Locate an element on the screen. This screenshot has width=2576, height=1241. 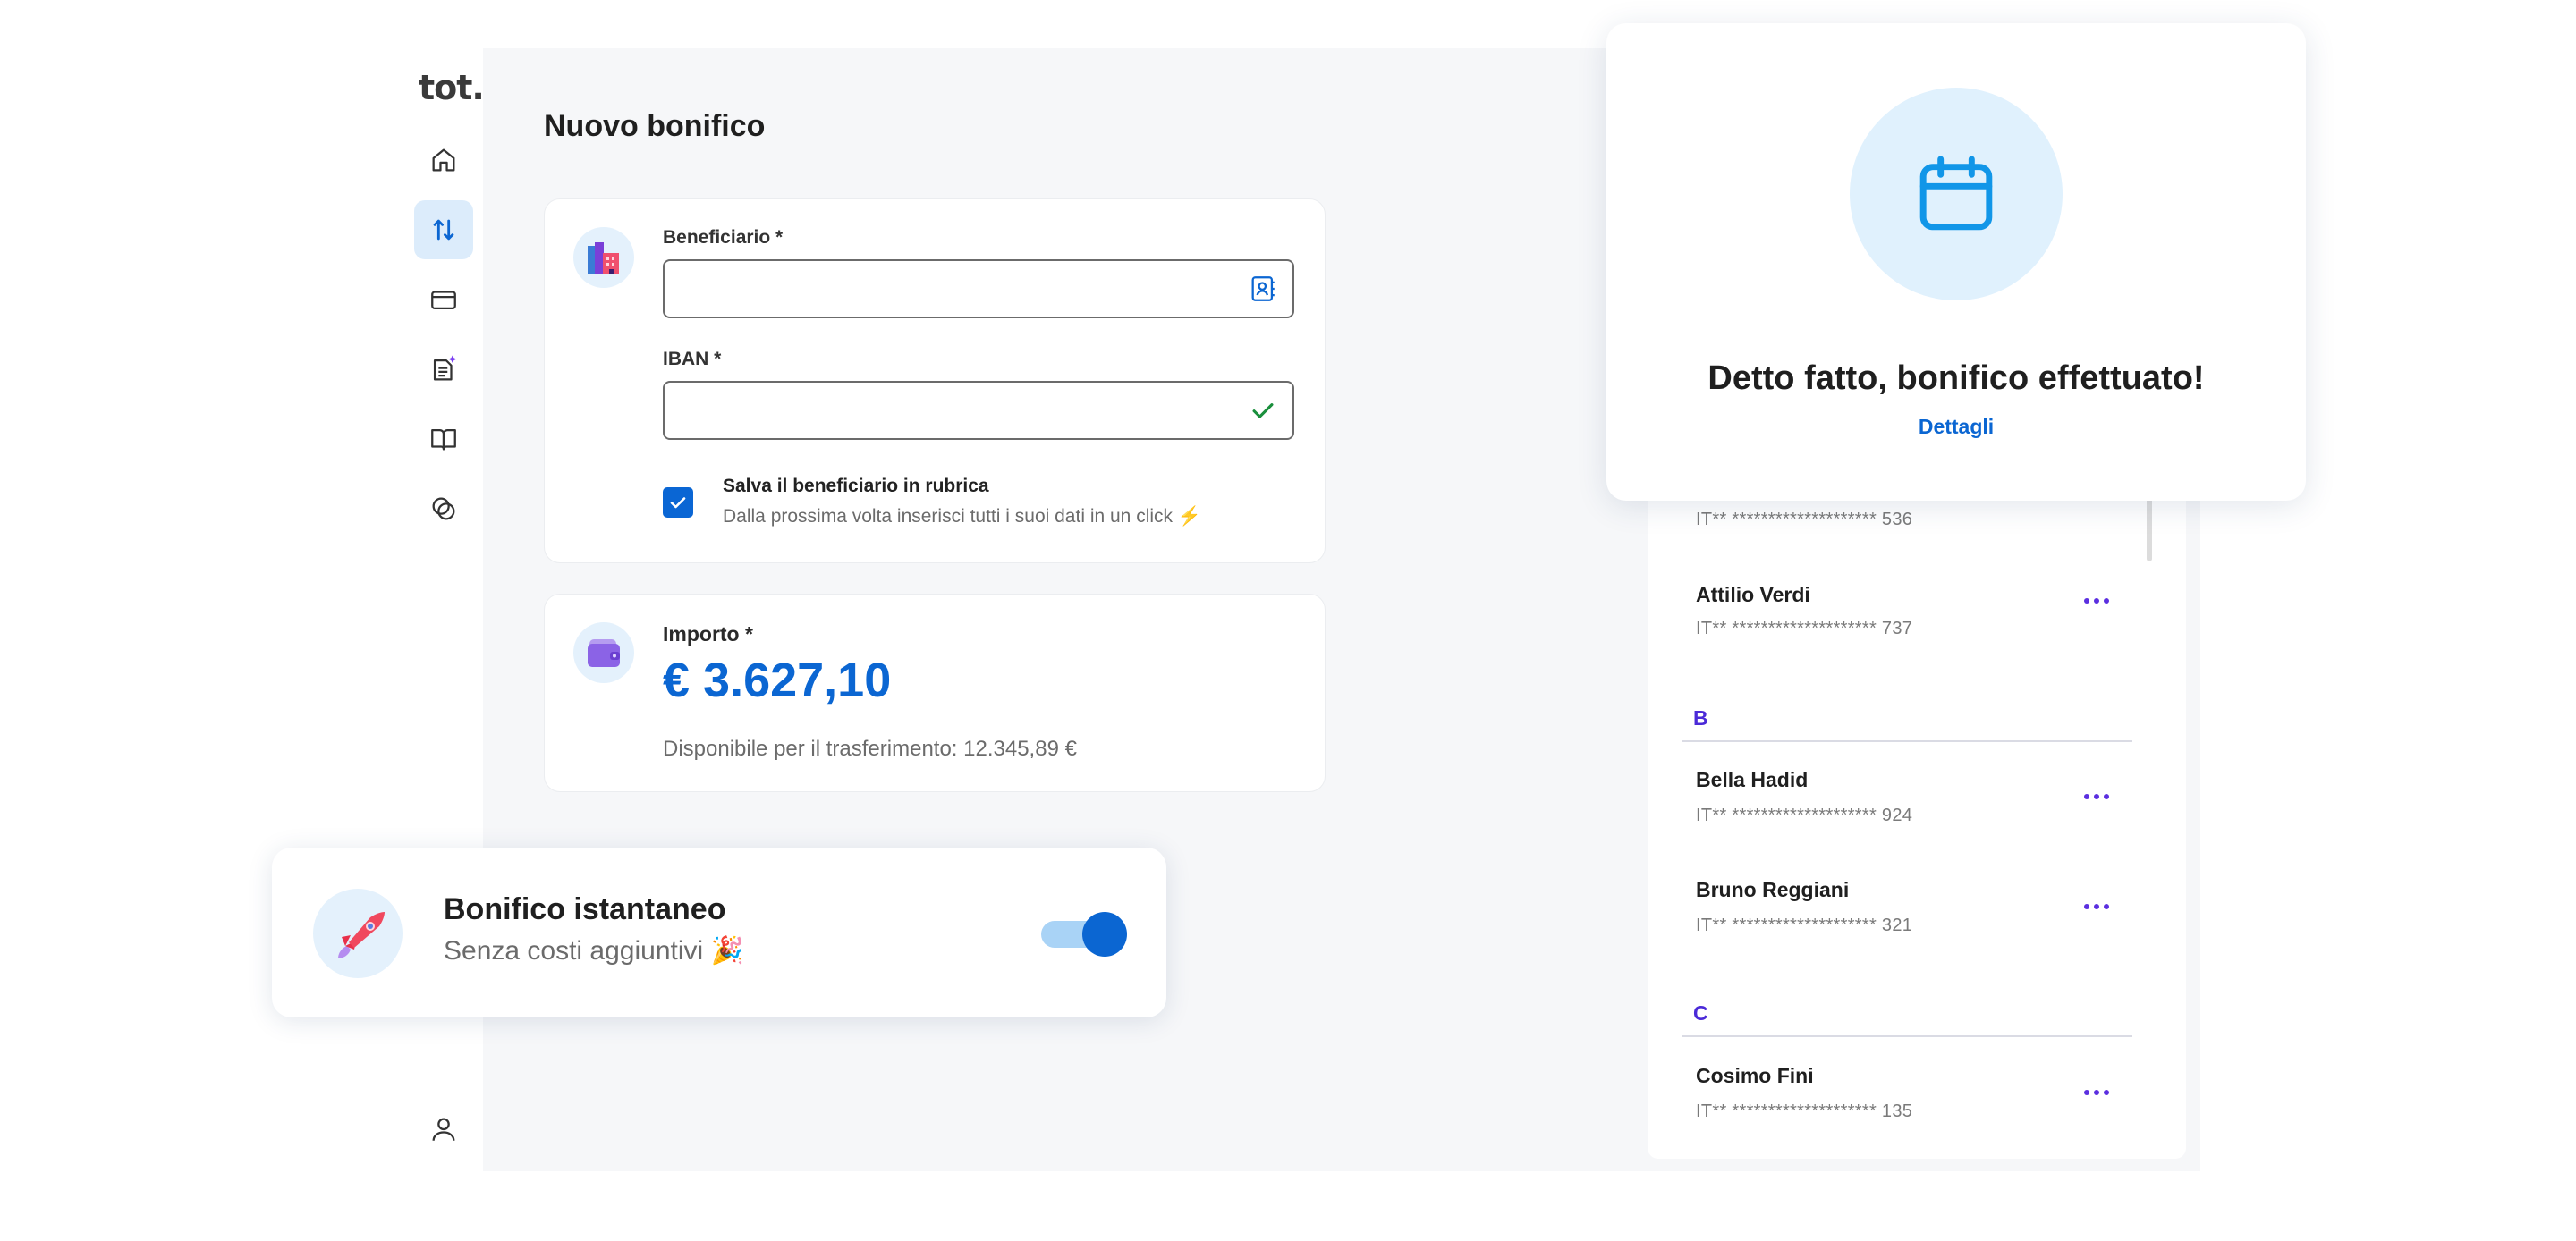
beneficiary-label: Beneficiario * is located at coordinates (723, 238).